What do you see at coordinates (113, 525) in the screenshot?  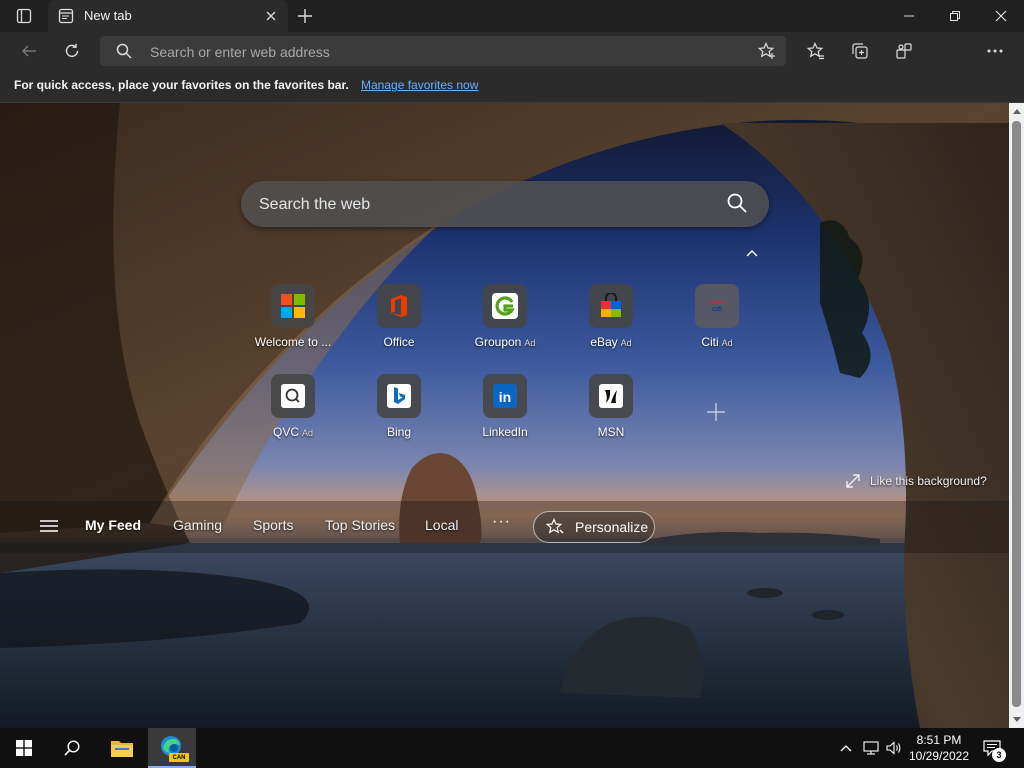 I see `feed-tab-my-feed: My Feed` at bounding box center [113, 525].